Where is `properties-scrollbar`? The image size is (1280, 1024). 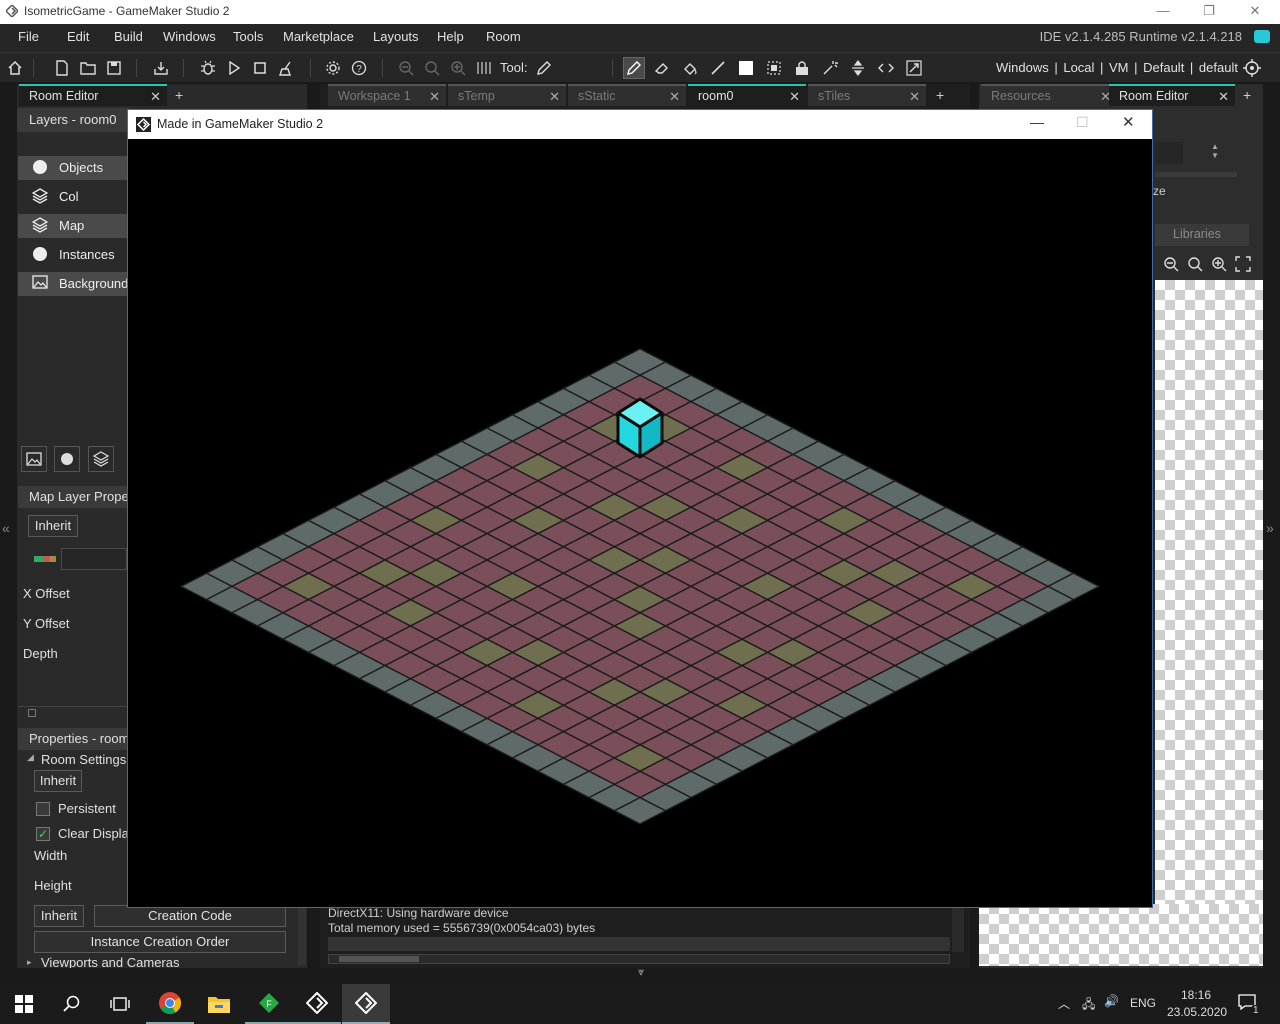 properties-scrollbar is located at coordinates (302, 935).